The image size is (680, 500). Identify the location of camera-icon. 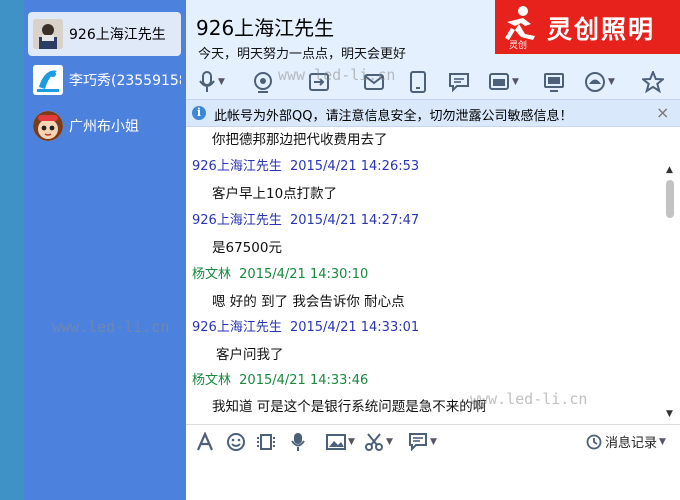
(263, 82).